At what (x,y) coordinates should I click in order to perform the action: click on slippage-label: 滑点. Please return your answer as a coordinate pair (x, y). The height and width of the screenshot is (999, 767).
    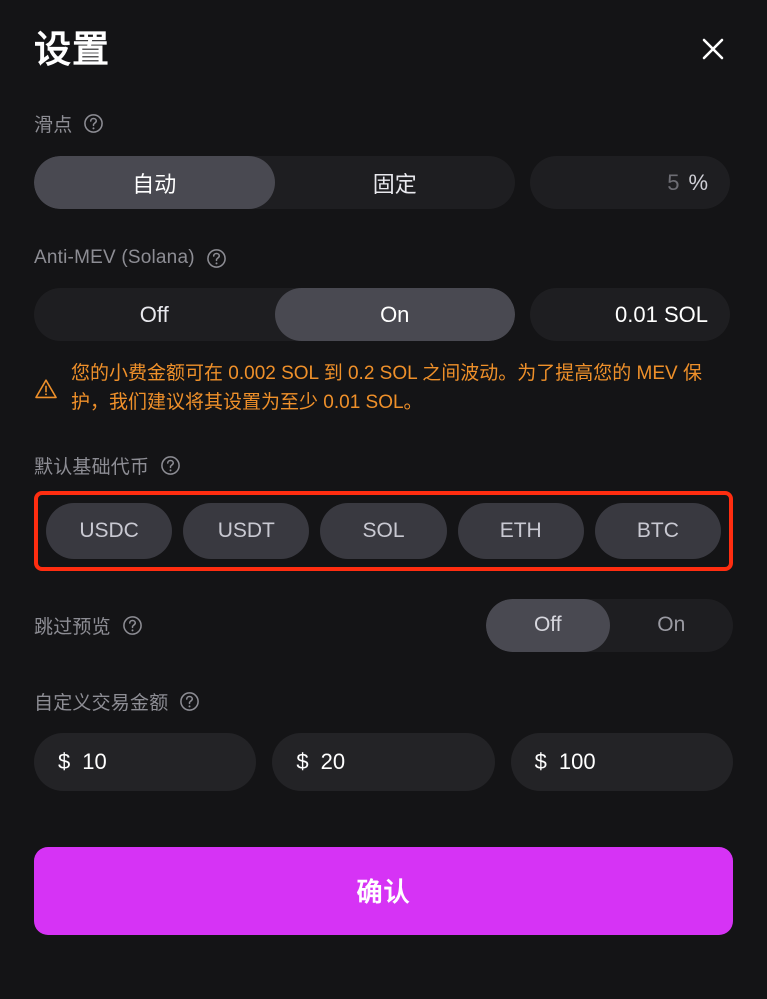
    Looking at the image, I should click on (53, 125).